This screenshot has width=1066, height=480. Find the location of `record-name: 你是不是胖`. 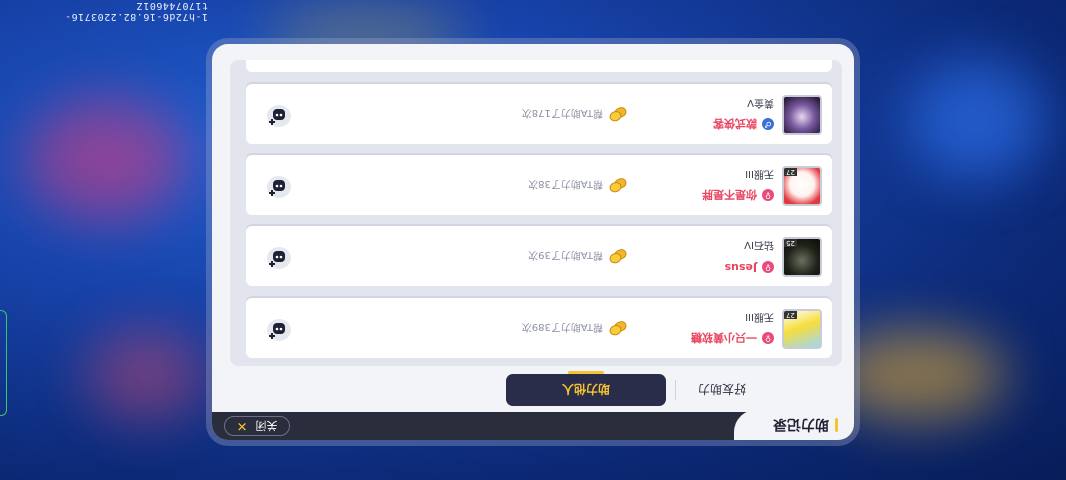

record-name: 你是不是胖 is located at coordinates (729, 194).